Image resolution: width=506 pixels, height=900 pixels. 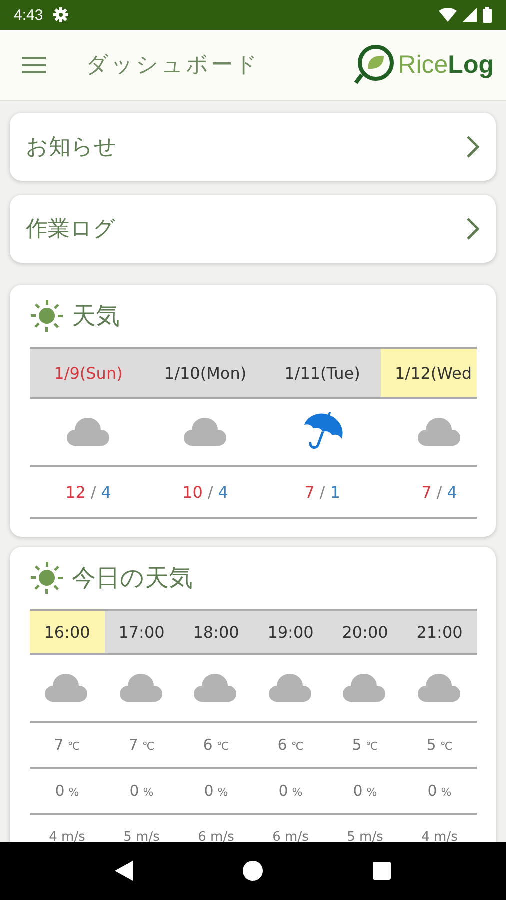 What do you see at coordinates (132, 578) in the screenshot?
I see `card-title: 今日の天気` at bounding box center [132, 578].